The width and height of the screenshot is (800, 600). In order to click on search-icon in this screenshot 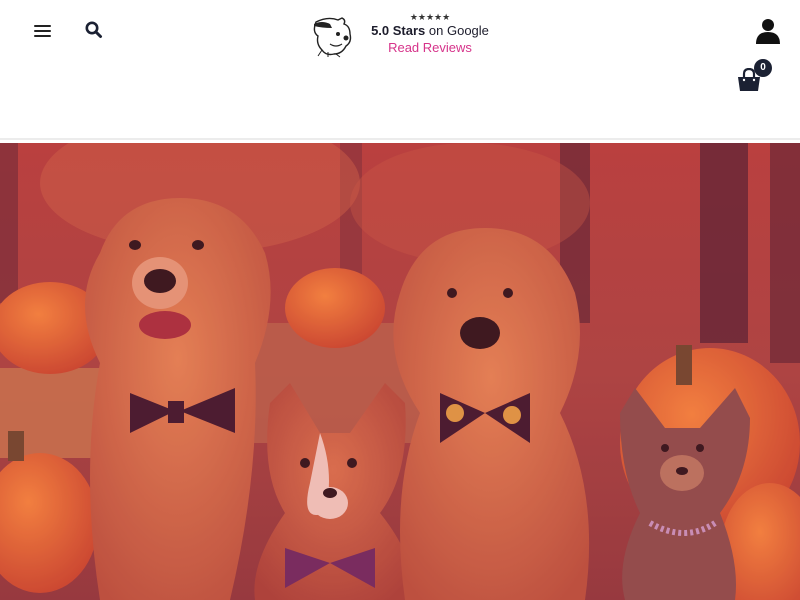, I will do `click(94, 30)`.